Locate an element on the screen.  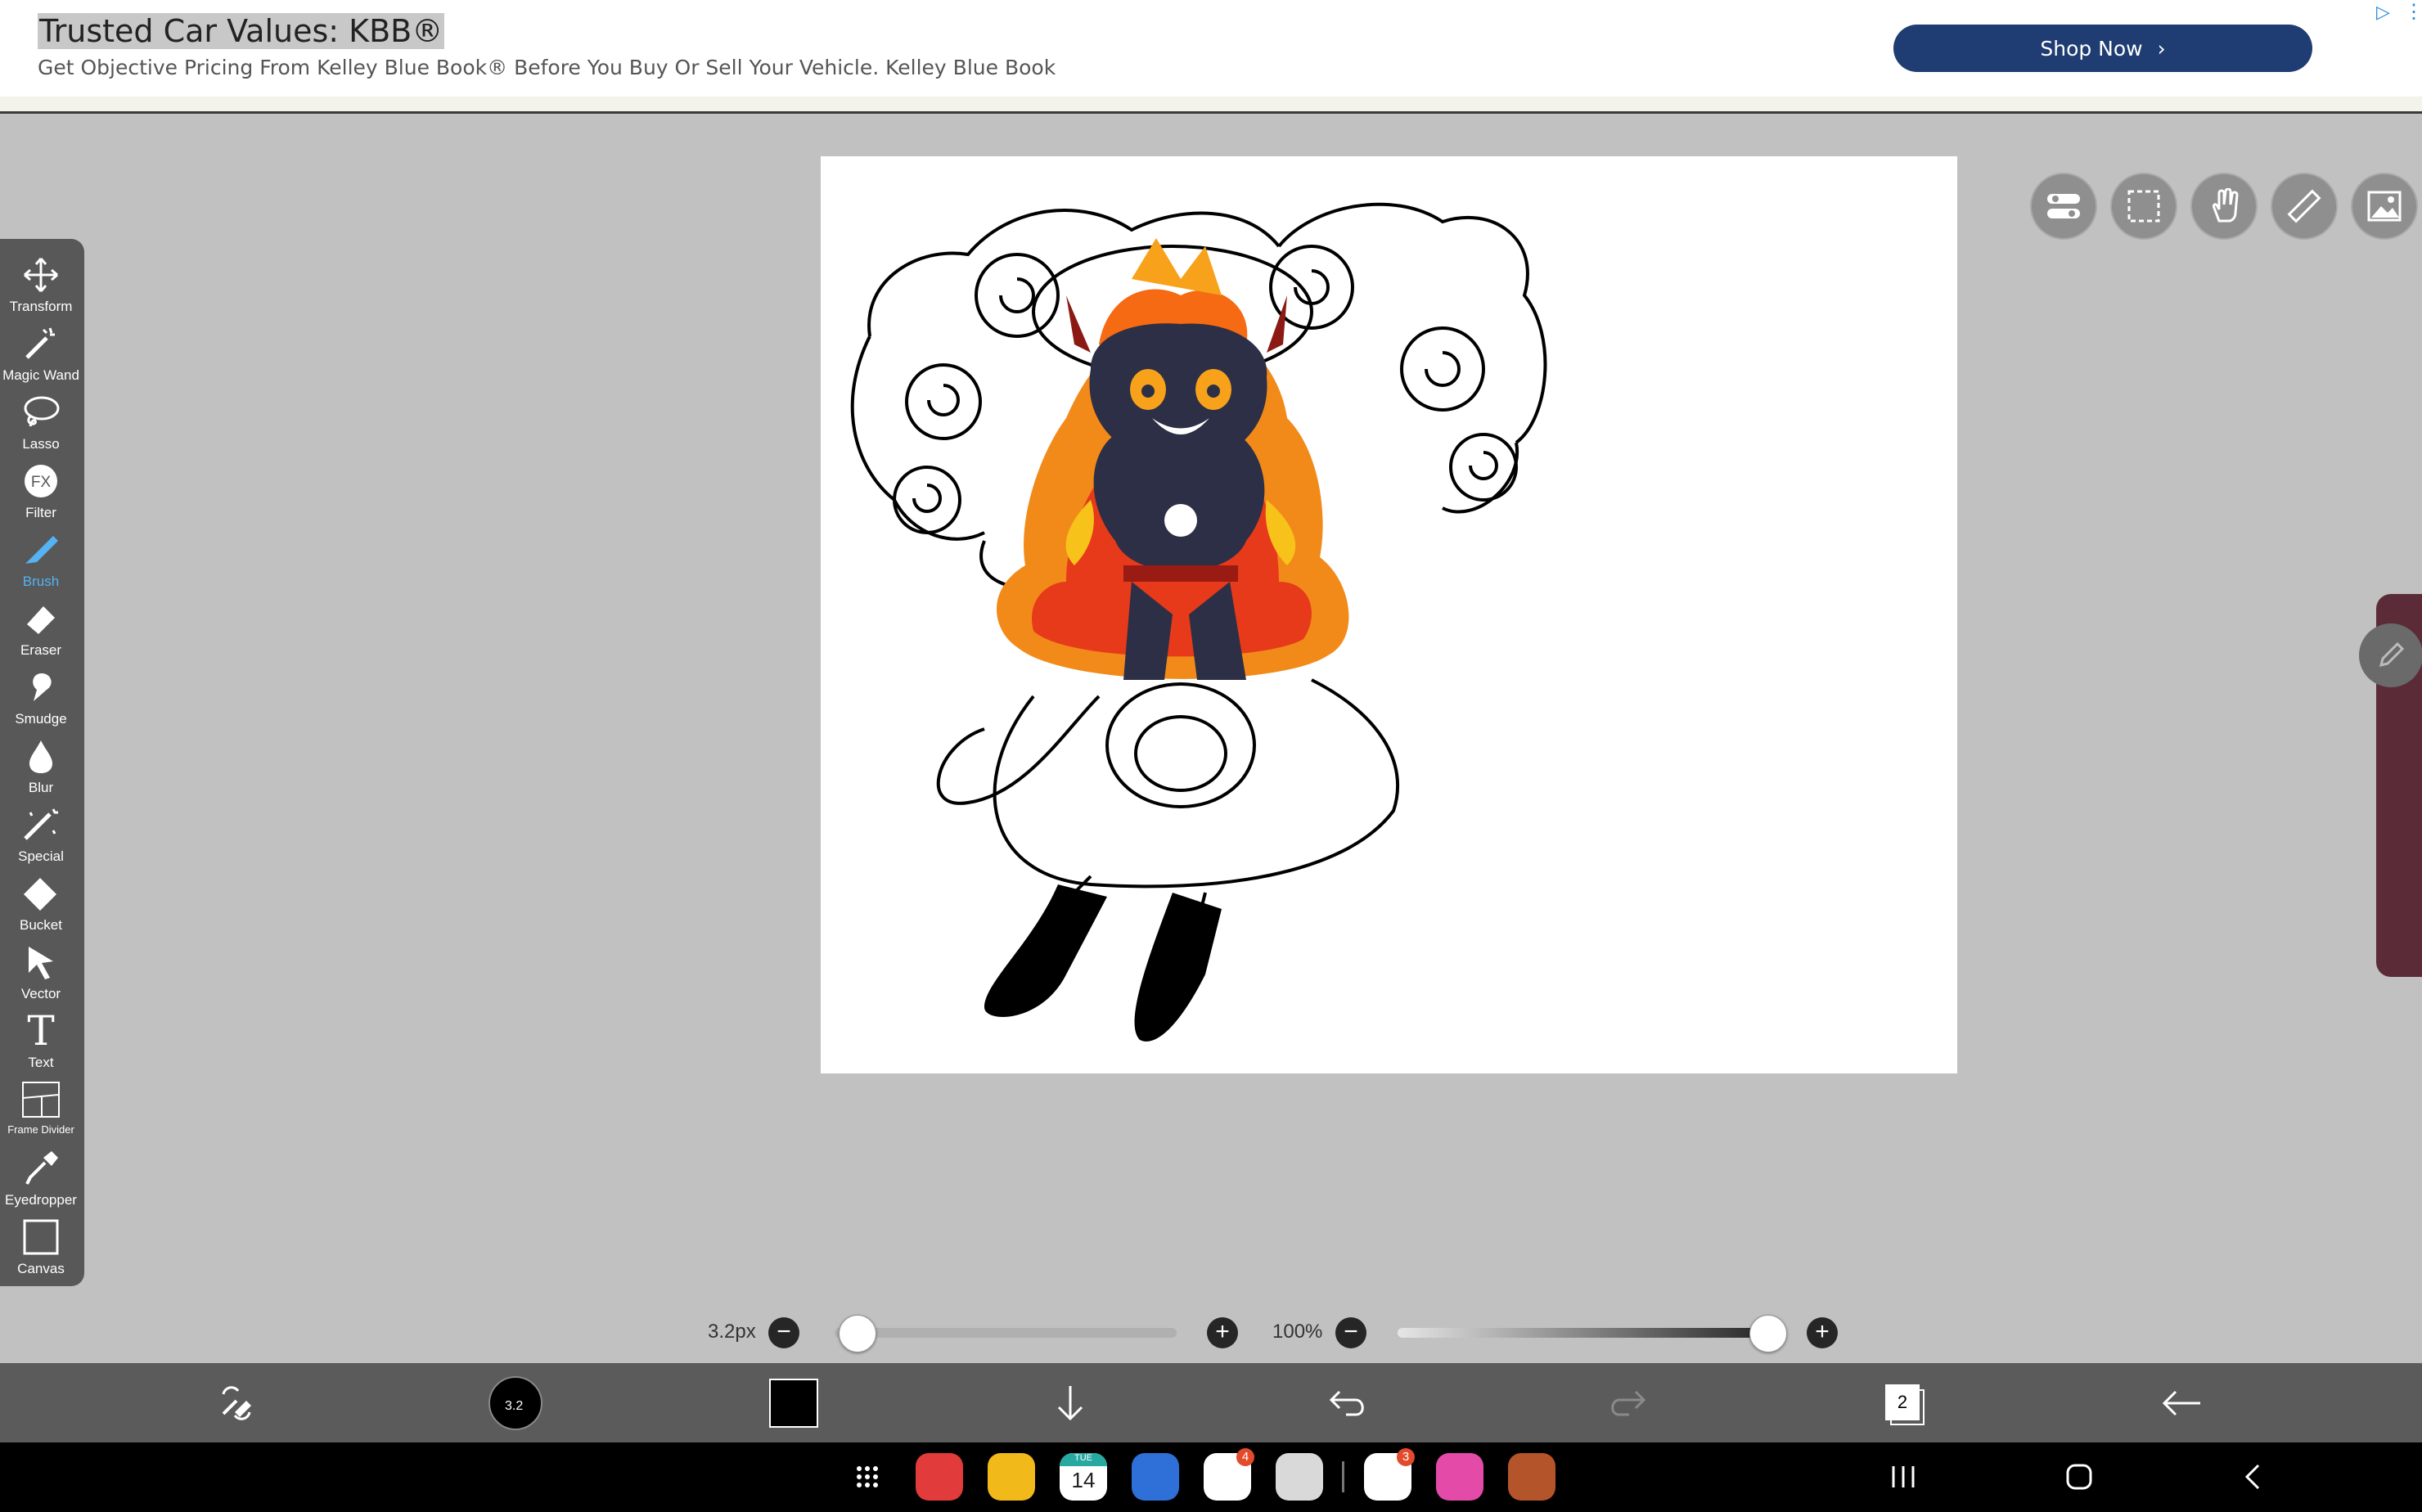
opacity-minus-button: − is located at coordinates (1350, 1333).